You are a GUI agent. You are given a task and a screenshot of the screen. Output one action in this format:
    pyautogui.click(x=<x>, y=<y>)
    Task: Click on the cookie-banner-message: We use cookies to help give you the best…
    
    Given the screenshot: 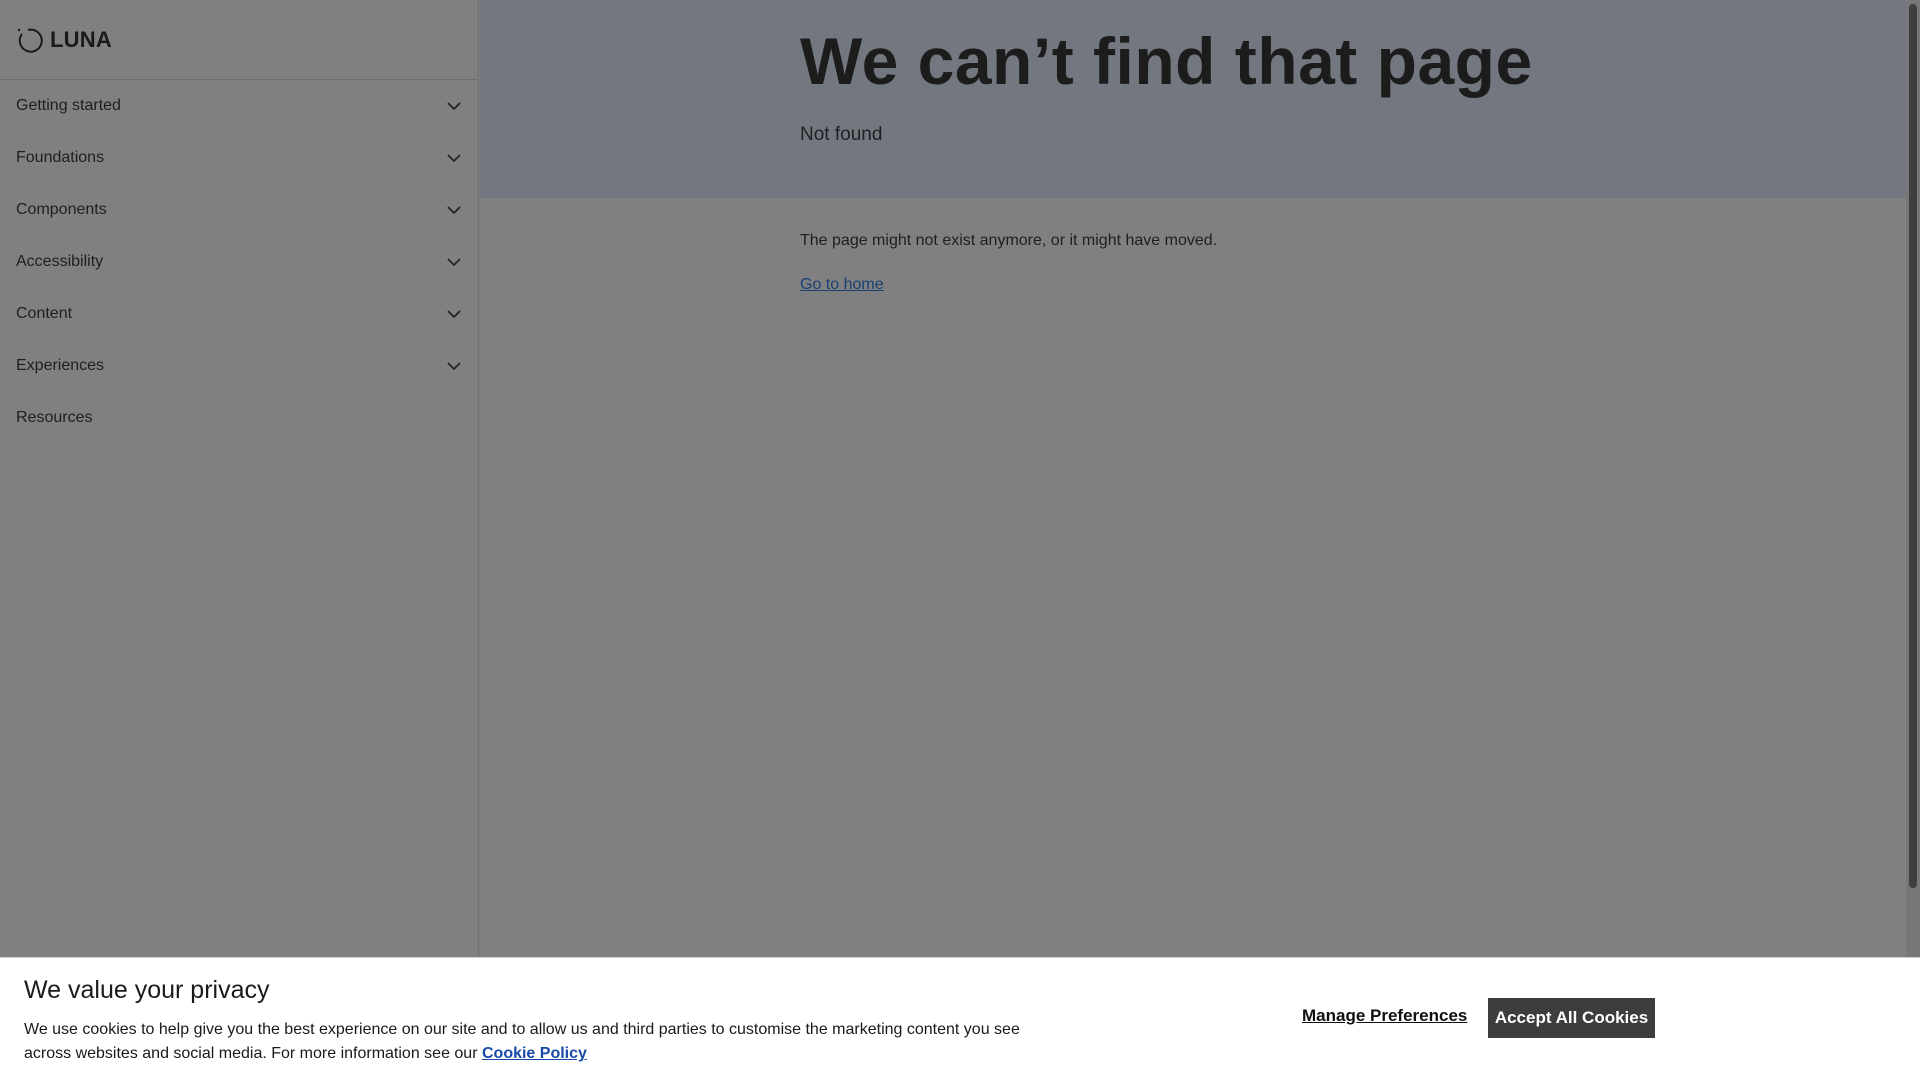 What is the action you would take?
    pyautogui.click(x=539, y=1042)
    